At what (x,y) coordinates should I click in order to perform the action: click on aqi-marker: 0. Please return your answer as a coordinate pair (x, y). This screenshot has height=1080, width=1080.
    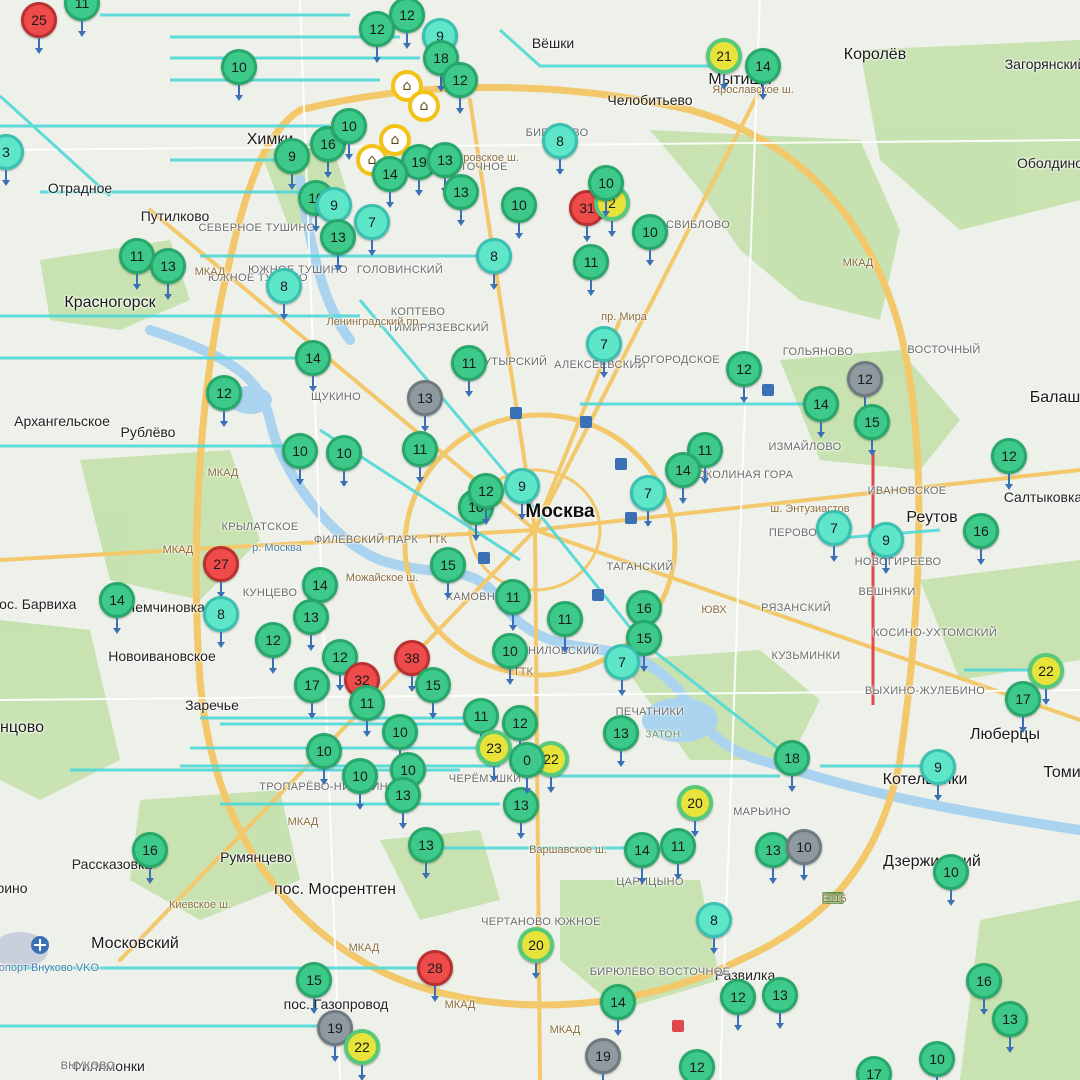
    Looking at the image, I should click on (527, 768).